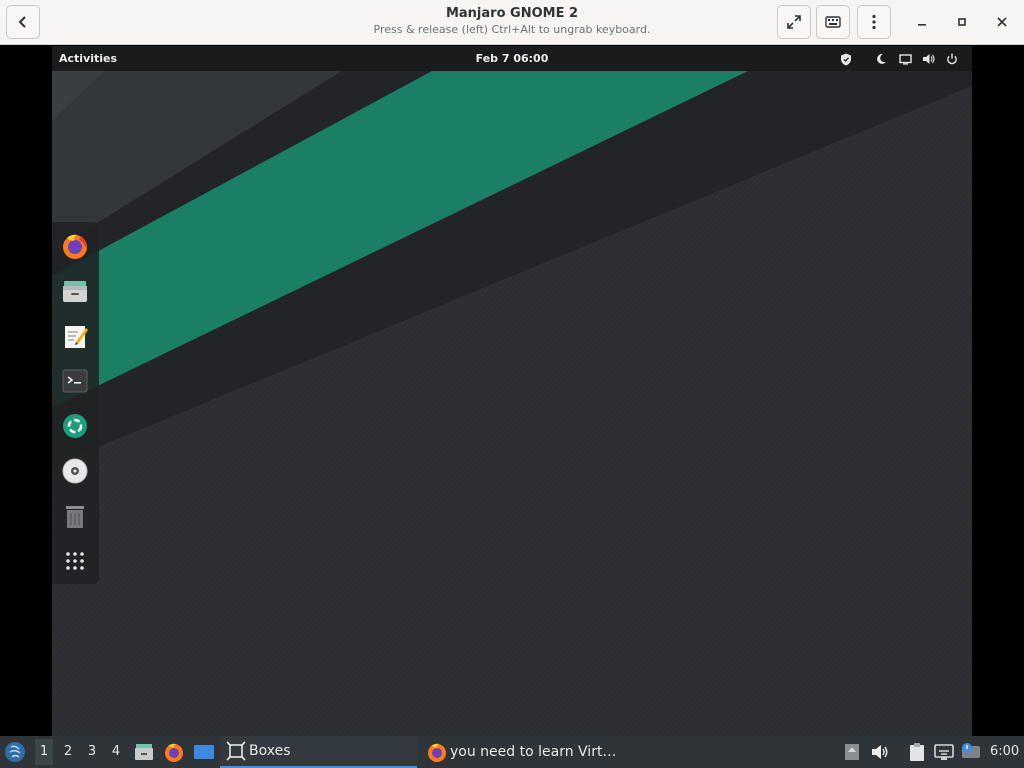  I want to click on menu-button, so click(874, 22).